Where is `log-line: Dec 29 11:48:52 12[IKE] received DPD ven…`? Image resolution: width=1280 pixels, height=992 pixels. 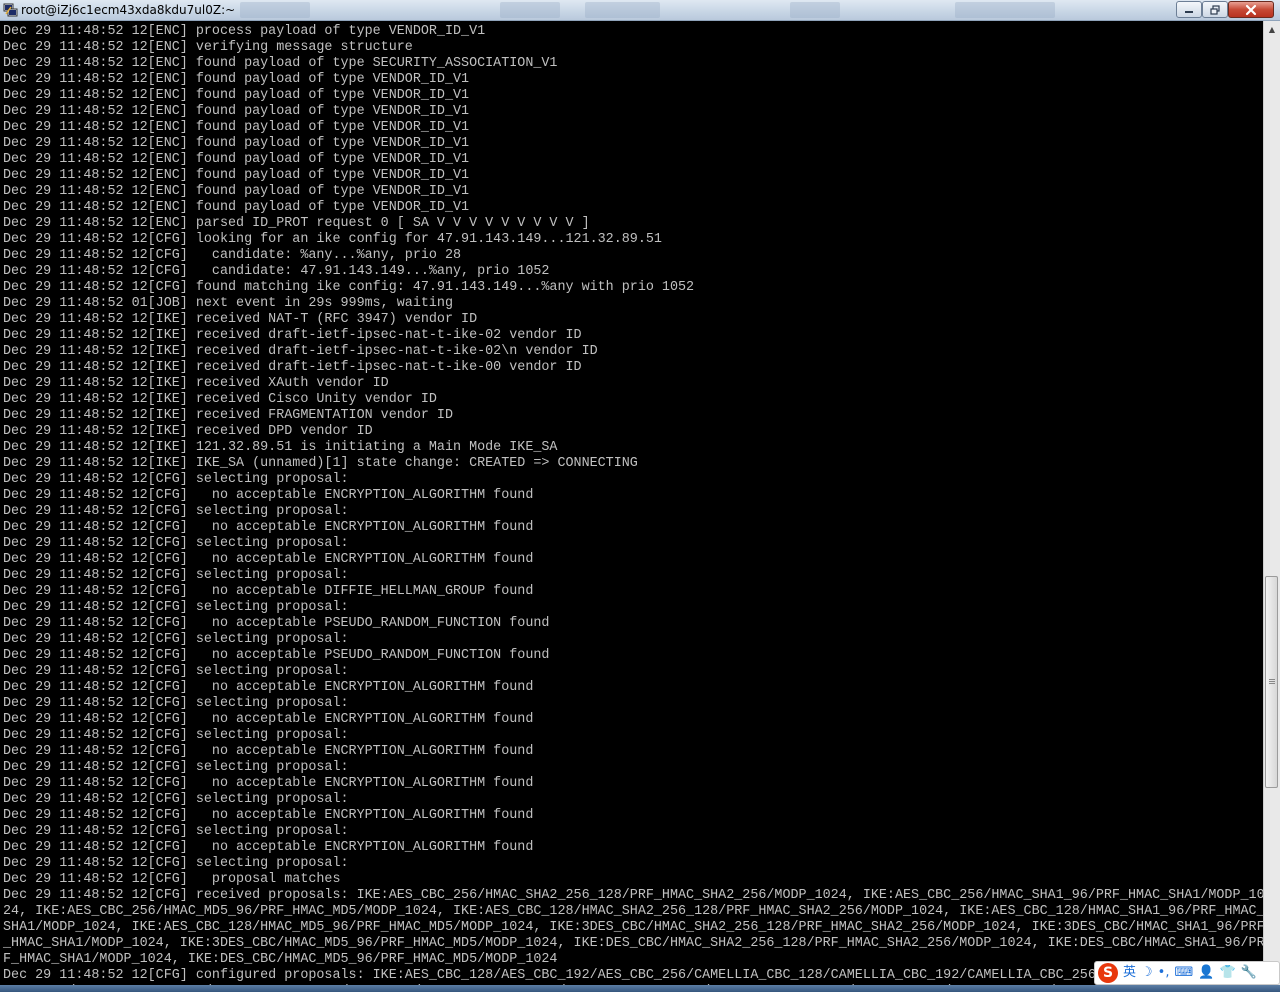 log-line: Dec 29 11:48:52 12[IKE] received DPD ven… is located at coordinates (188, 431).